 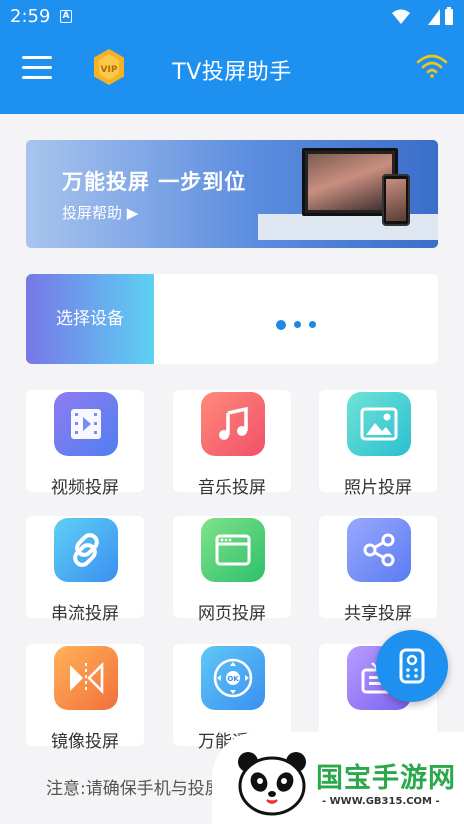 I want to click on remote-control-icon, so click(x=412, y=666).